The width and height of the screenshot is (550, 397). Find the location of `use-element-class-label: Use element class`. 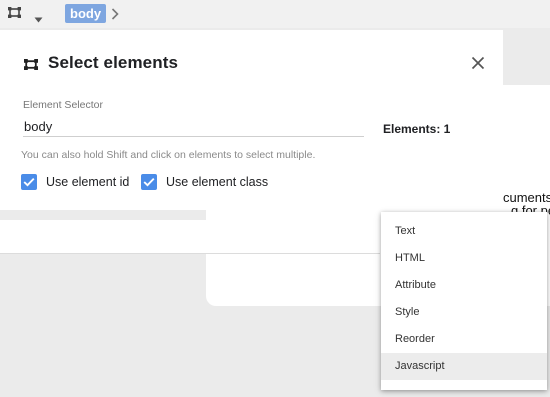

use-element-class-label: Use element class is located at coordinates (217, 182).